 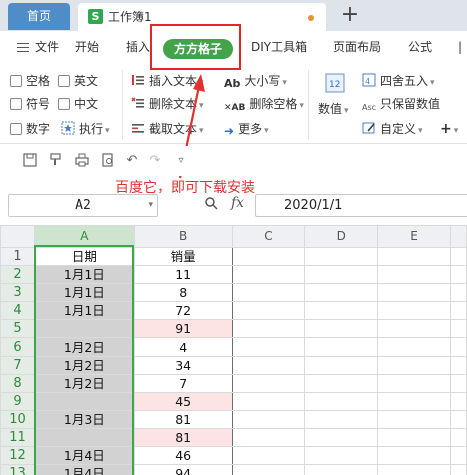 What do you see at coordinates (78, 104) in the screenshot?
I see `checkbox-chinese: 中文` at bounding box center [78, 104].